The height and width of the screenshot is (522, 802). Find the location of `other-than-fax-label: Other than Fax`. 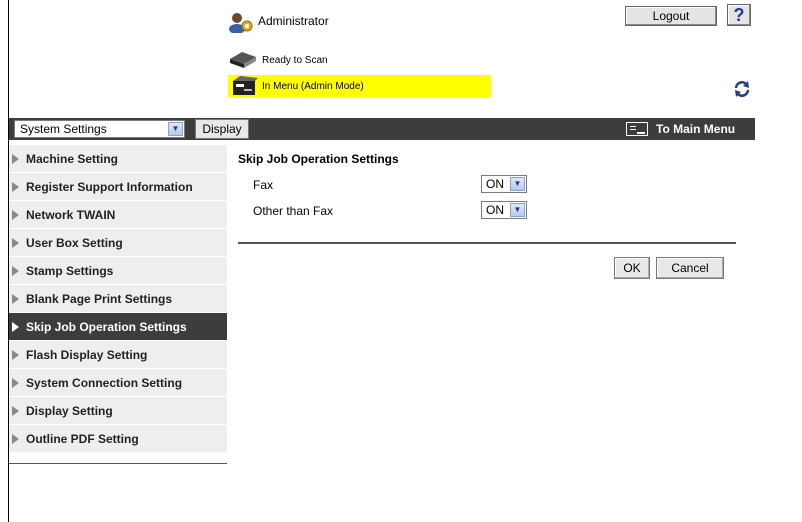

other-than-fax-label: Other than Fax is located at coordinates (293, 211).